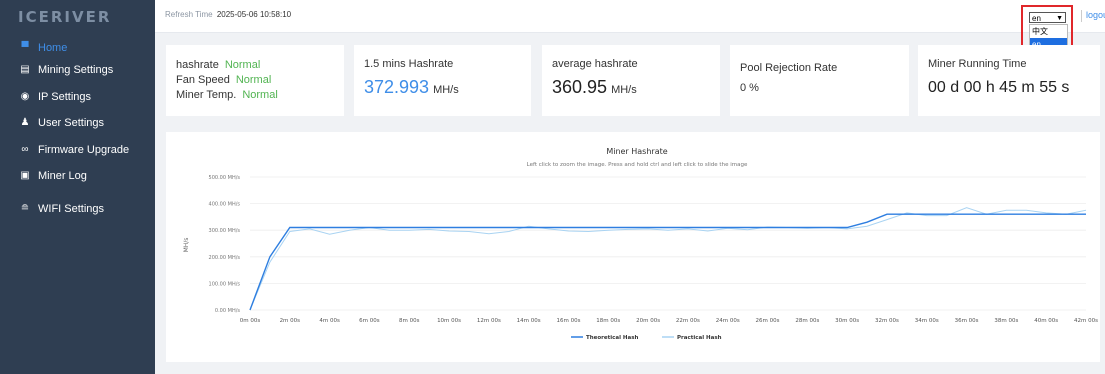 The image size is (1105, 374). I want to click on card-value: 360.95 MH/s, so click(594, 87).